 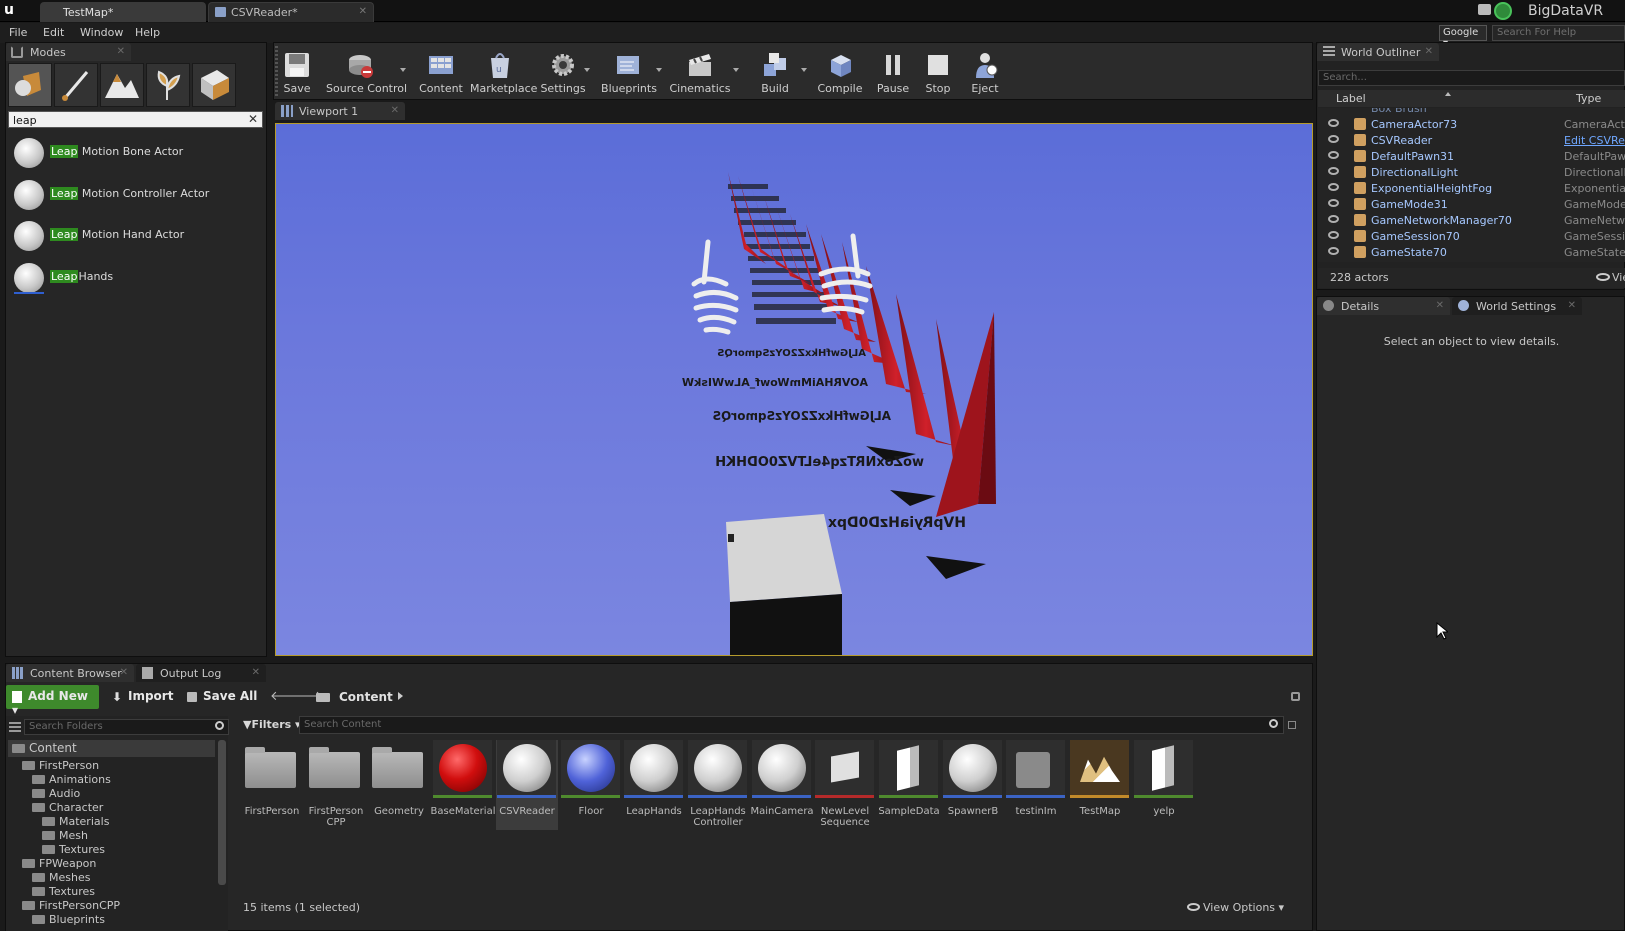 I want to click on asset-tile: FirstPerson CPP, so click(x=336, y=785).